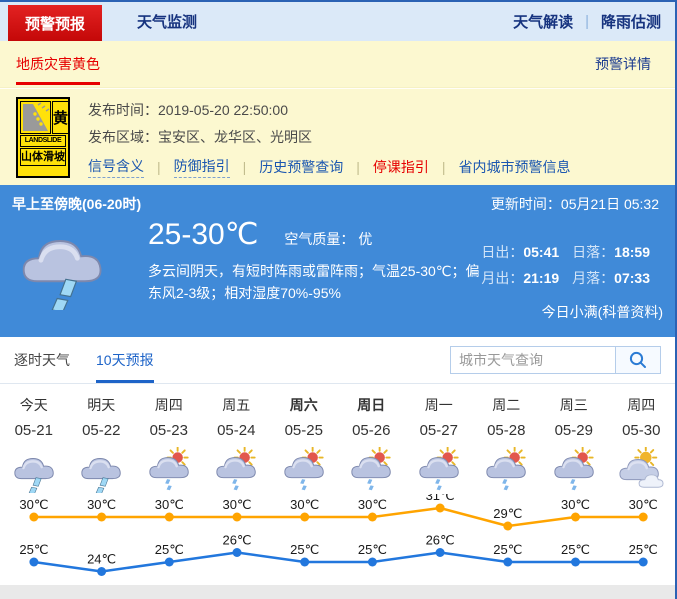 The image size is (677, 599). What do you see at coordinates (440, 498) in the screenshot?
I see `svg-text: 31℃` at bounding box center [440, 498].